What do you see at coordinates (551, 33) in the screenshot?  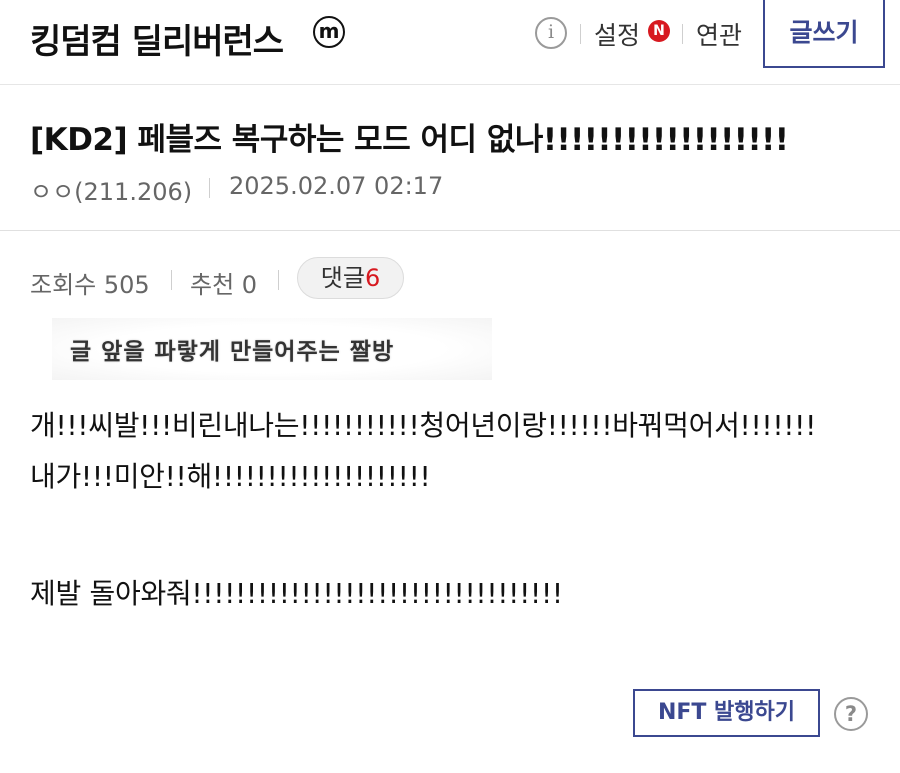 I see `info-icon: i` at bounding box center [551, 33].